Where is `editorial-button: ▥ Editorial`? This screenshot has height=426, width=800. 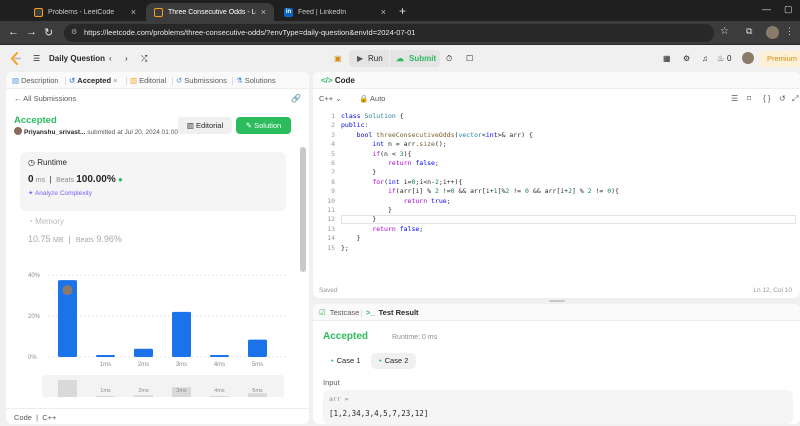
editorial-button: ▥ Editorial is located at coordinates (205, 125).